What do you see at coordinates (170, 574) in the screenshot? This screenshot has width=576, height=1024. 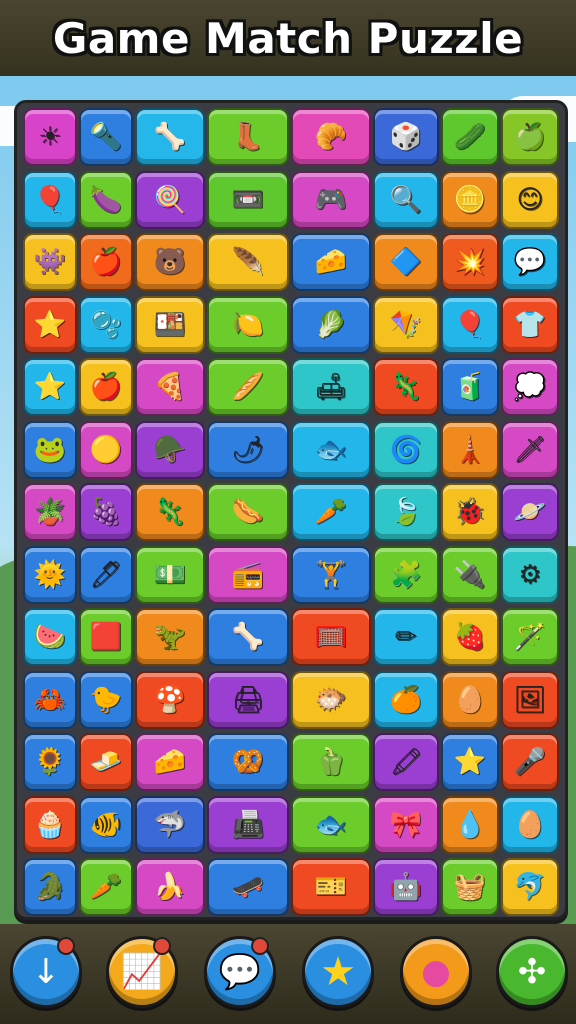 I see `tile-r7-c2: 💵` at bounding box center [170, 574].